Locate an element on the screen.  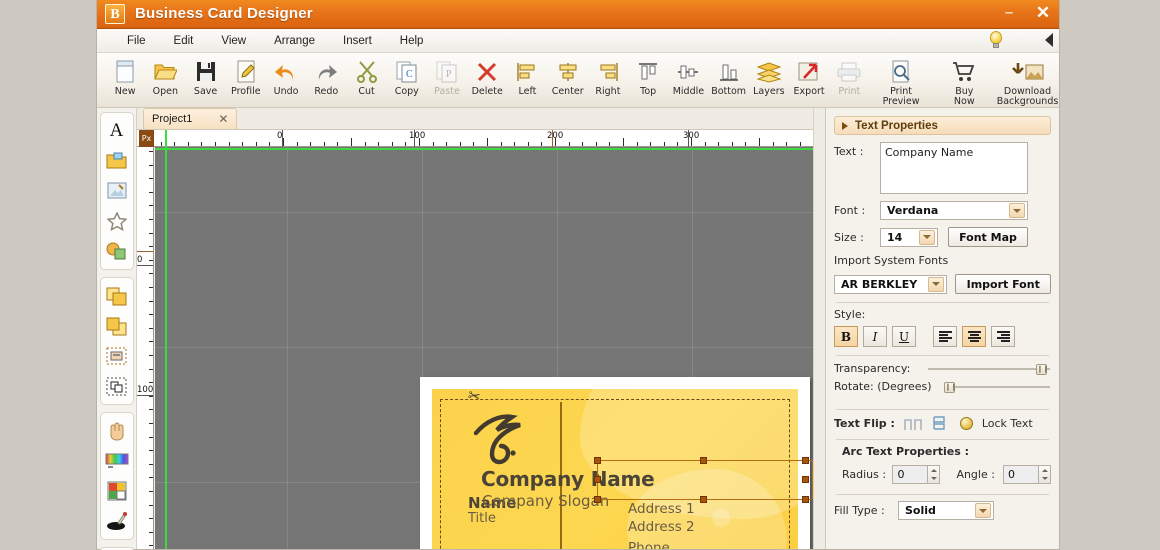
toolbar-align-middle: Middle is located at coordinates (688, 76).